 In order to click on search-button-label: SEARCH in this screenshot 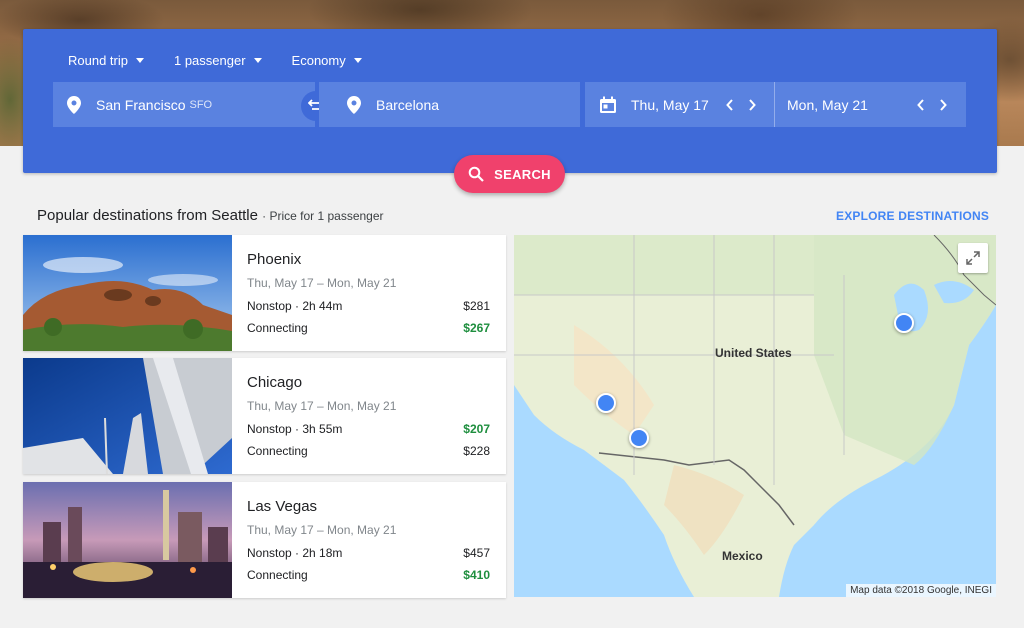, I will do `click(522, 174)`.